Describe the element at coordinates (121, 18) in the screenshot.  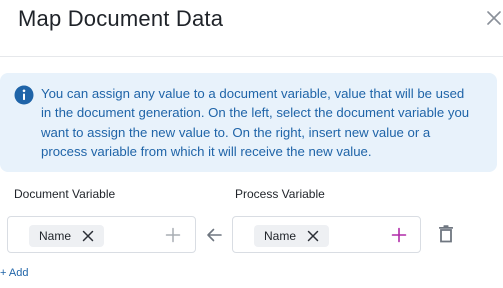
I see `dialog-title: Map Document Data` at that location.